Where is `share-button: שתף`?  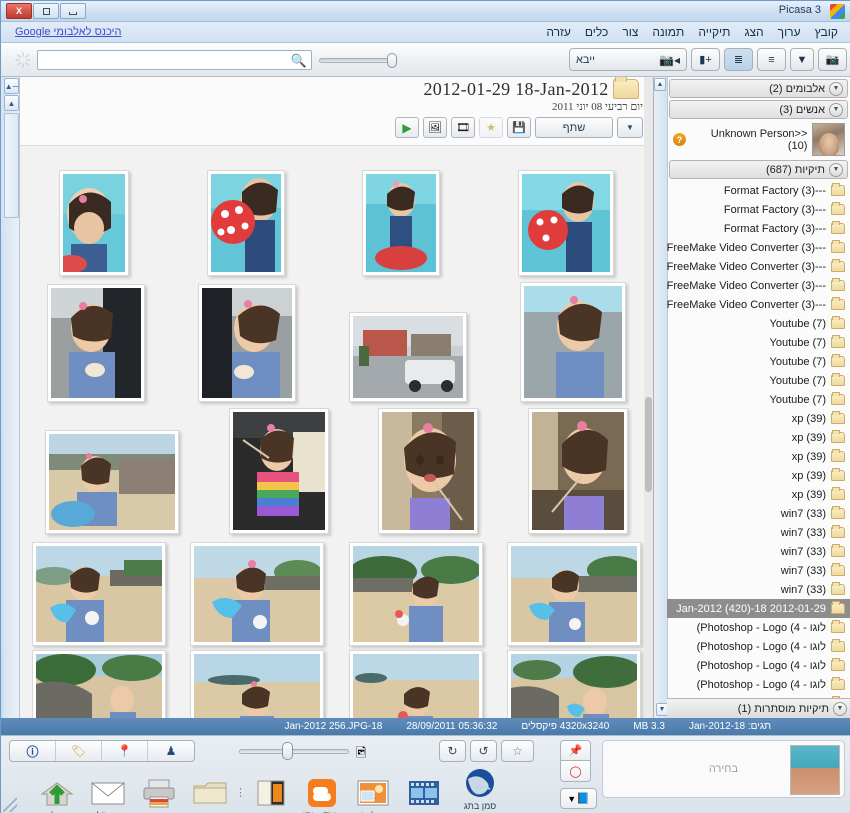
share-button: שתף is located at coordinates (574, 127).